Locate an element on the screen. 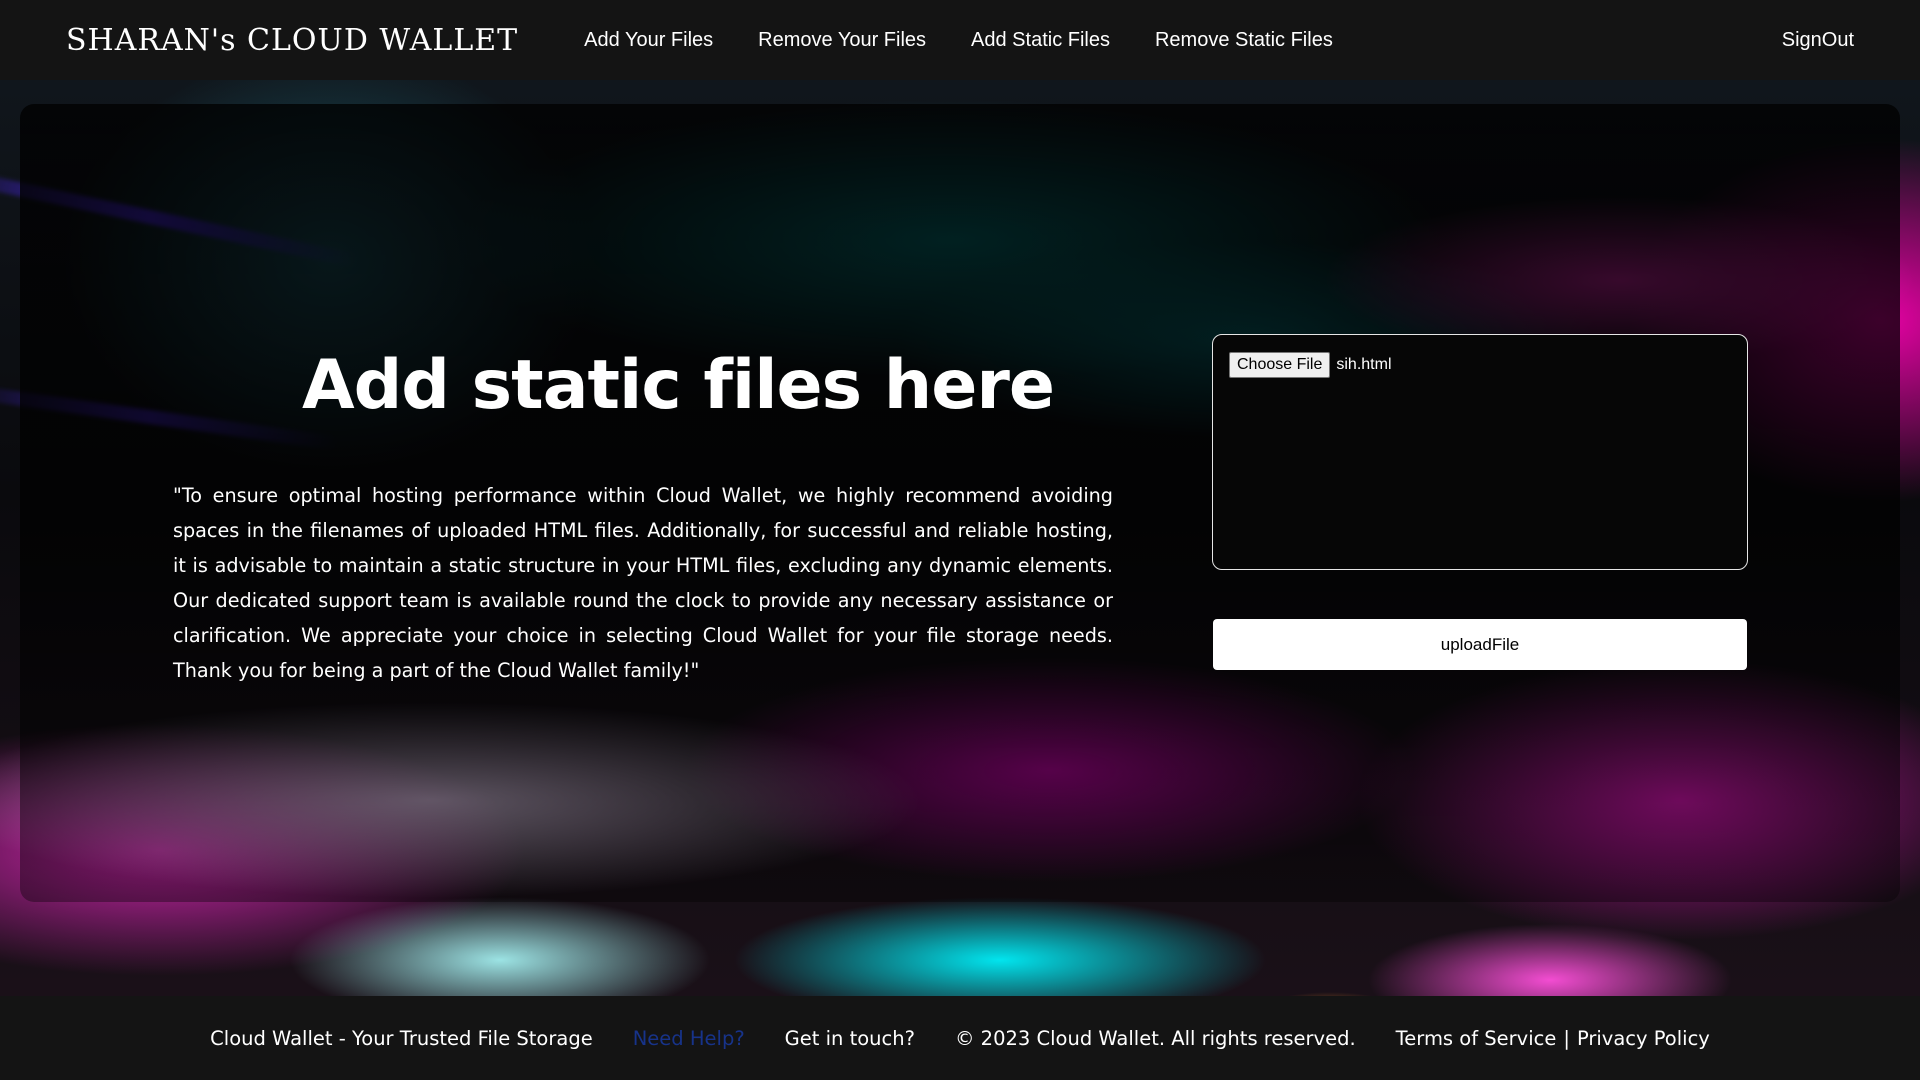  nav-link-add-your-files: Add Your Files is located at coordinates (648, 40).